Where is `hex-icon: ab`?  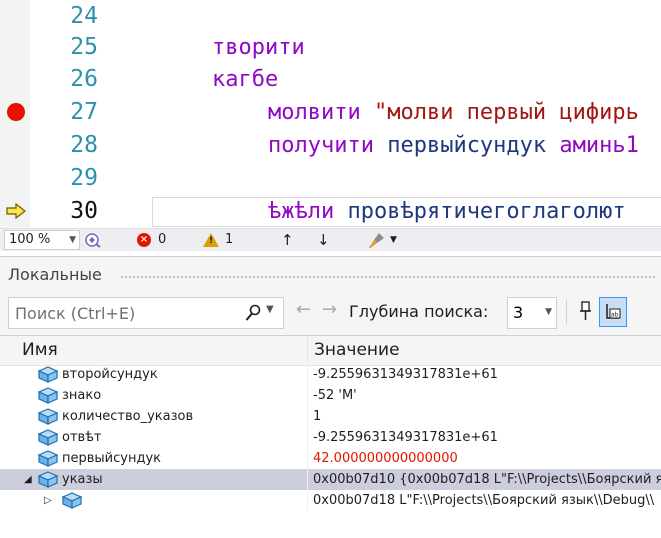 hex-icon: ab is located at coordinates (613, 311).